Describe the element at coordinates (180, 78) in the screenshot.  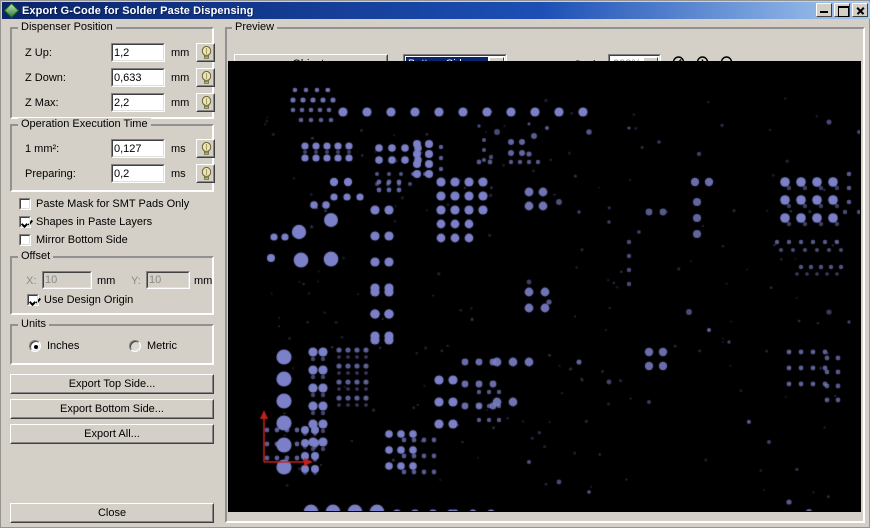
I see `z-down-unit: mm` at that location.